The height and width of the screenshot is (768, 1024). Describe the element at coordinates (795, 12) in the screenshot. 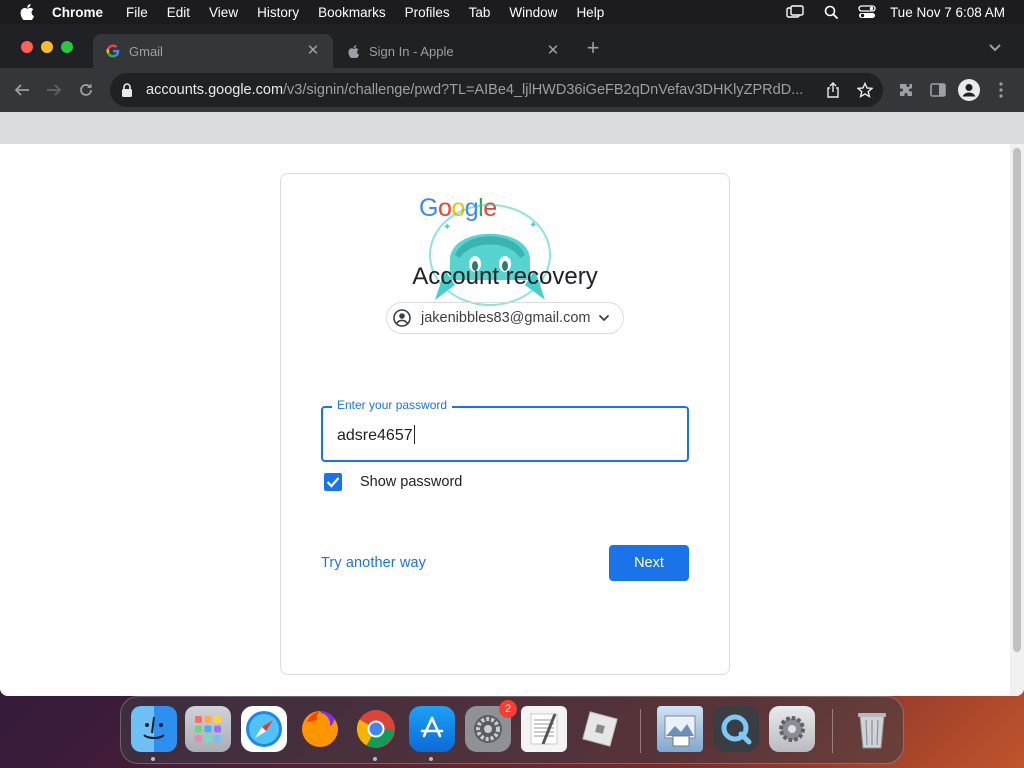

I see `screen-mirroring-icon` at that location.